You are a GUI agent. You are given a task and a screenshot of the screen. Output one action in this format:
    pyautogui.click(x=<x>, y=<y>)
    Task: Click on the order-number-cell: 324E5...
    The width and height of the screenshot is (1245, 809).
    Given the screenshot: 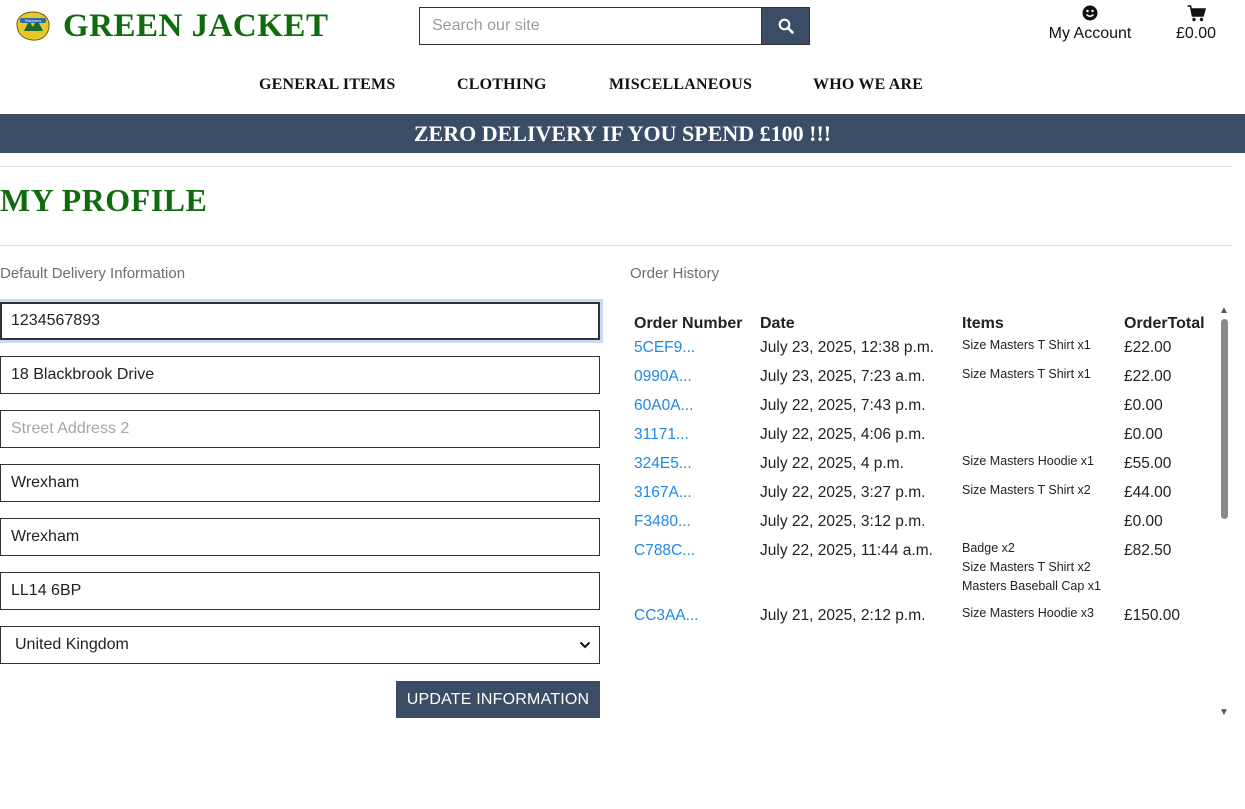 What is the action you would take?
    pyautogui.click(x=693, y=465)
    